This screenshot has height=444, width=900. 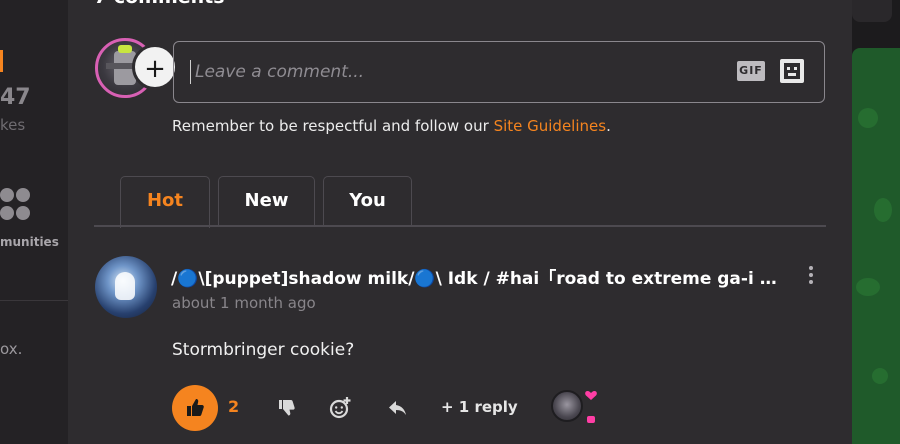 What do you see at coordinates (155, 67) in the screenshot?
I see `add-attachment-button: +` at bounding box center [155, 67].